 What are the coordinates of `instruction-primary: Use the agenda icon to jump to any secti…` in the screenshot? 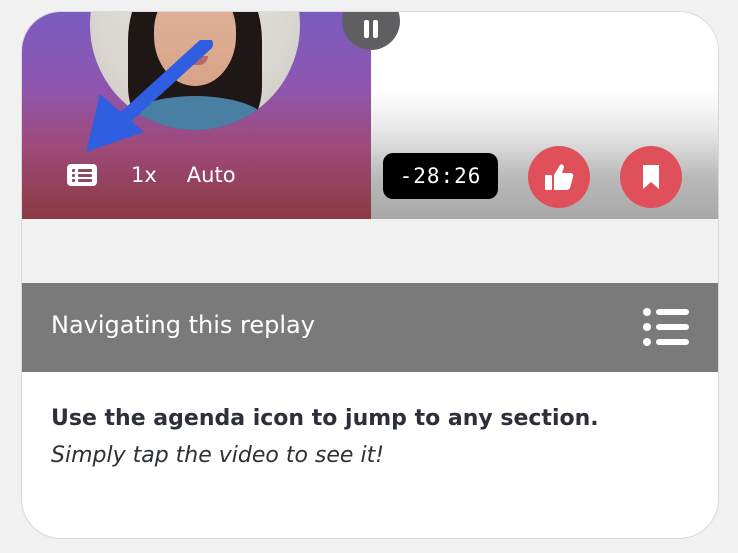 It's located at (325, 418).